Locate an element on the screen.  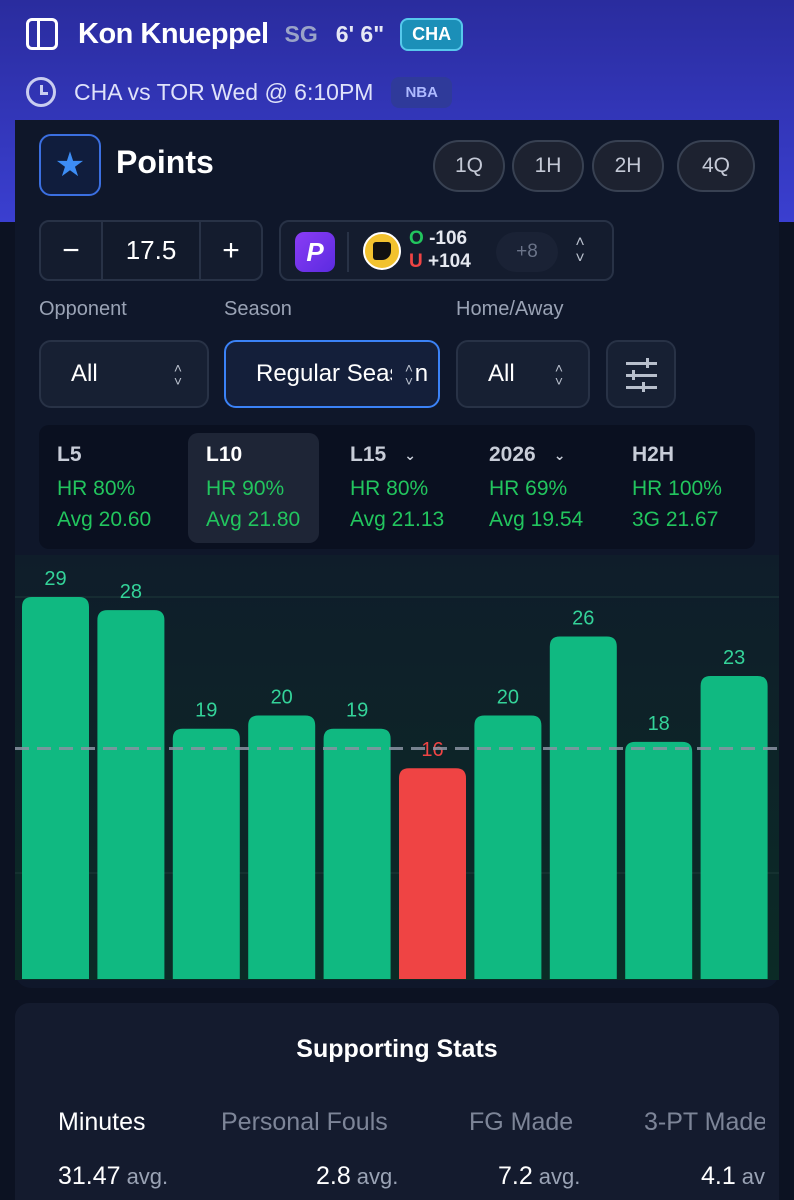
bar-value-label: 26 is located at coordinates (583, 619).